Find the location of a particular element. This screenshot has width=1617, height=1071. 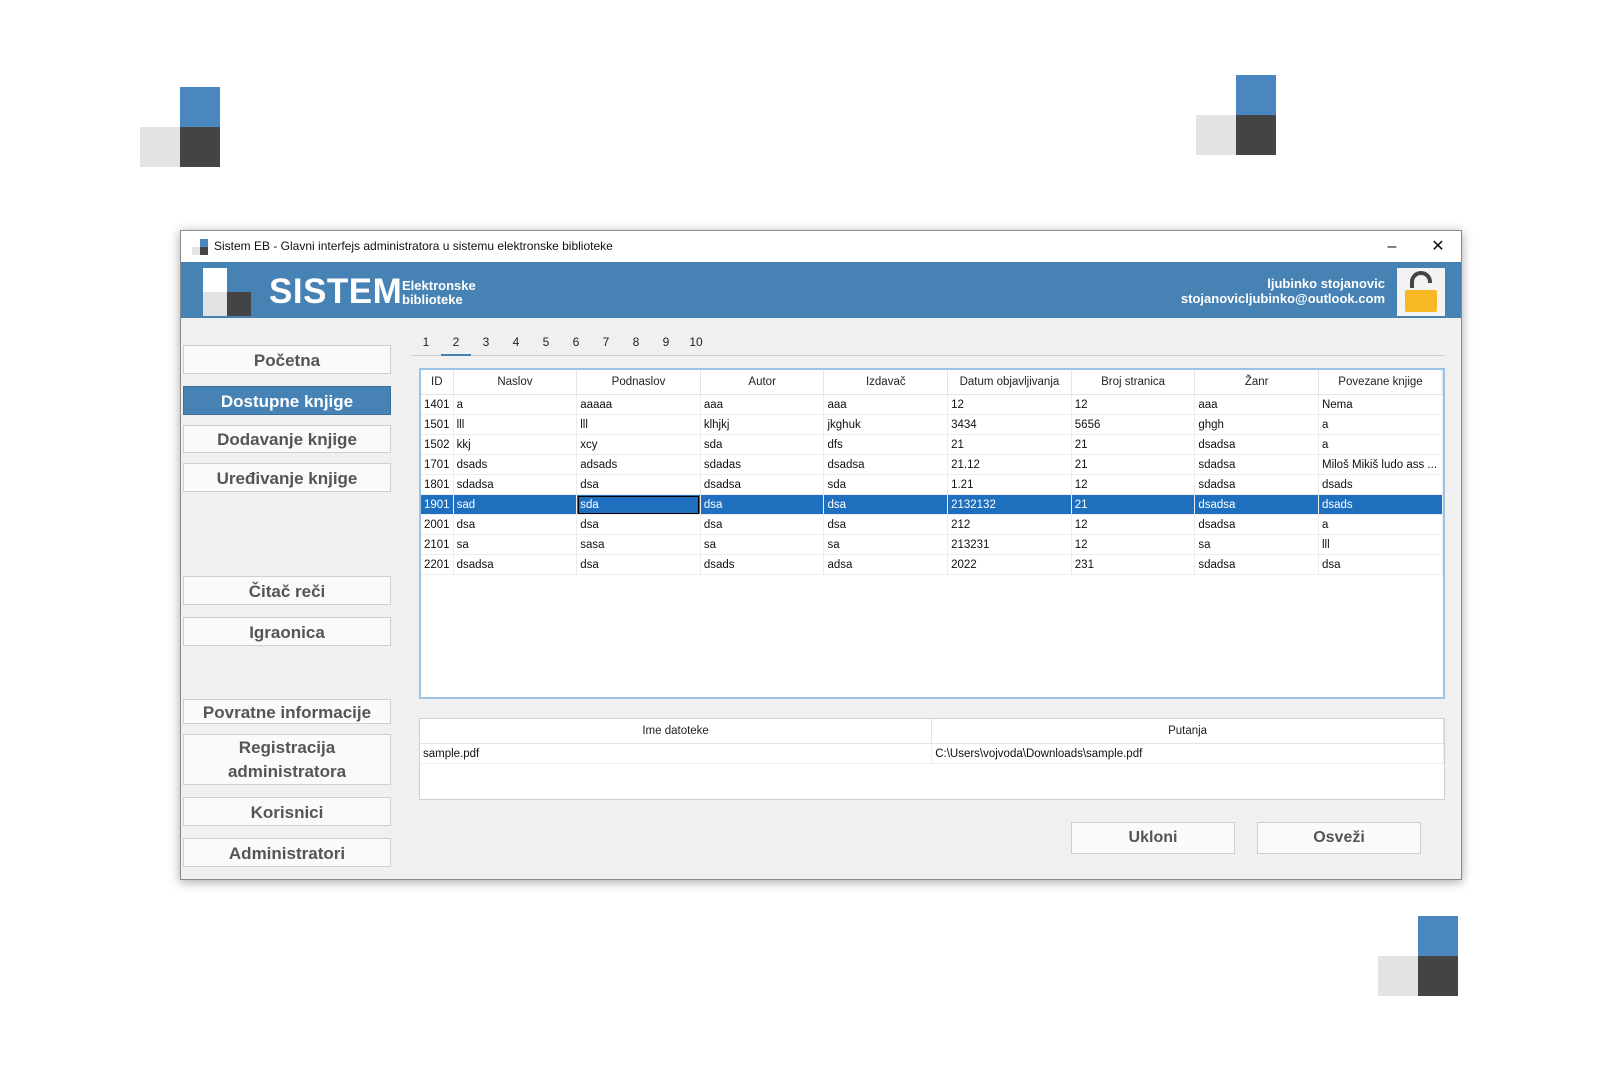

sidebar-item-uredivanje-knjige: Uređivanje knjige is located at coordinates (287, 477).